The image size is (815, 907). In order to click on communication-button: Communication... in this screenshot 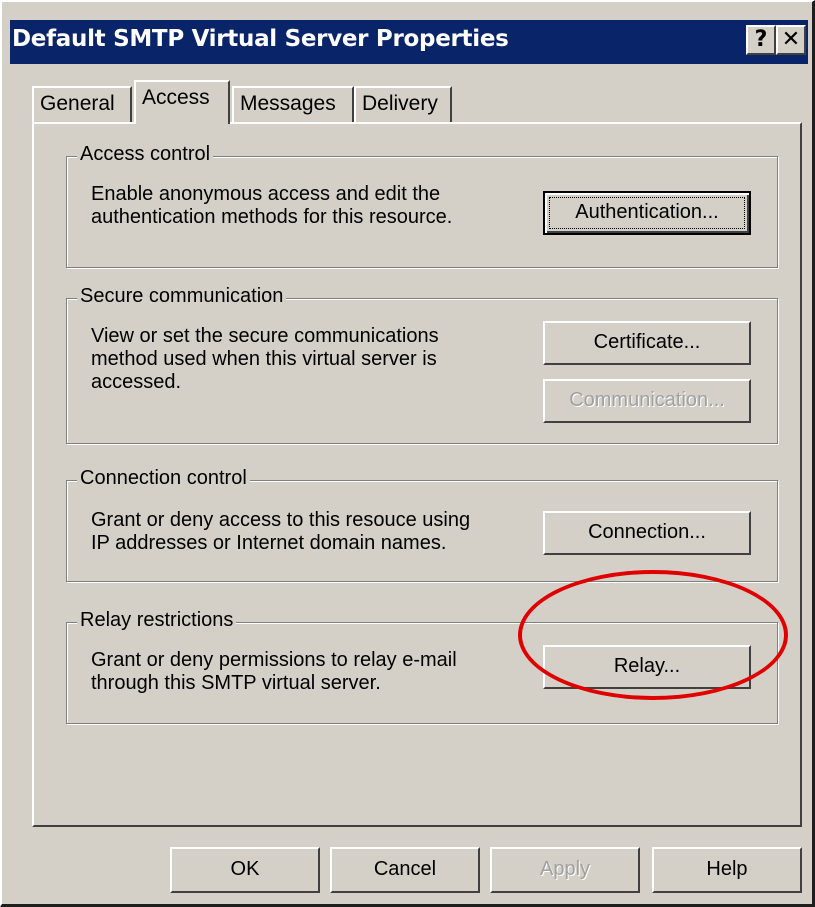, I will do `click(647, 401)`.